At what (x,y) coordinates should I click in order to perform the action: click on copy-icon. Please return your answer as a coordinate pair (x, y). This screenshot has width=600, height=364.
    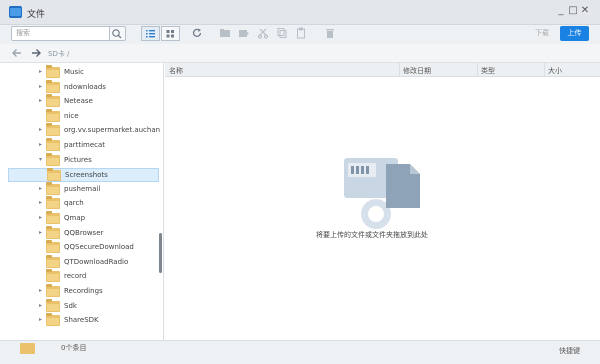
    Looking at the image, I should click on (282, 33).